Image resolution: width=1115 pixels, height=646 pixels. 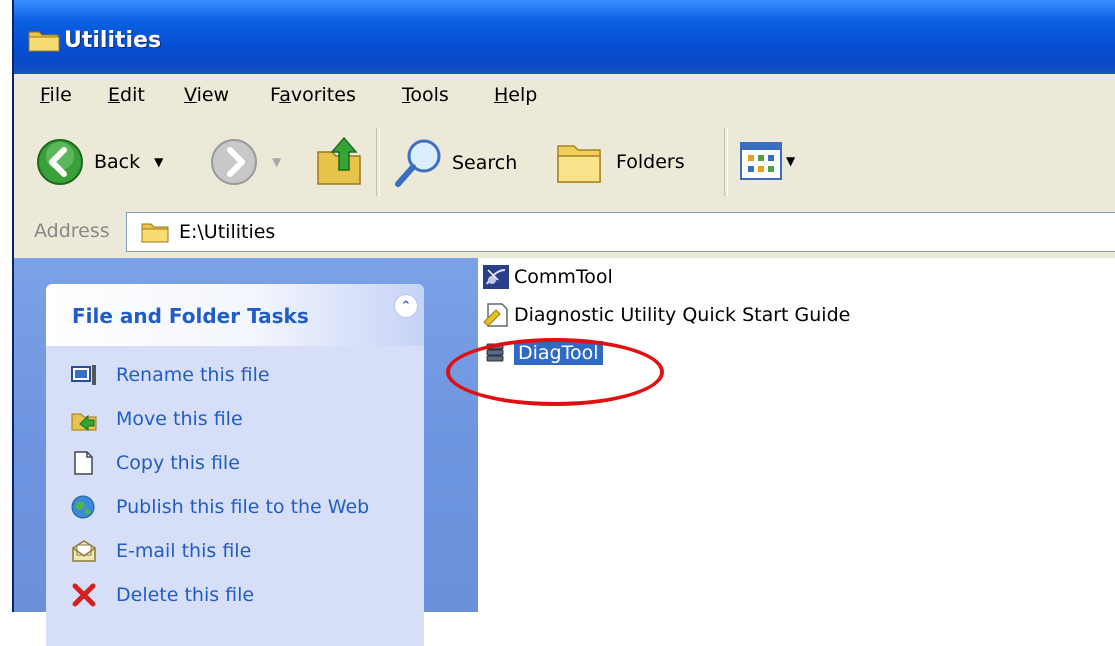 I want to click on menu-bar: File Edit View Favorites Tools Help, so click(x=564, y=97).